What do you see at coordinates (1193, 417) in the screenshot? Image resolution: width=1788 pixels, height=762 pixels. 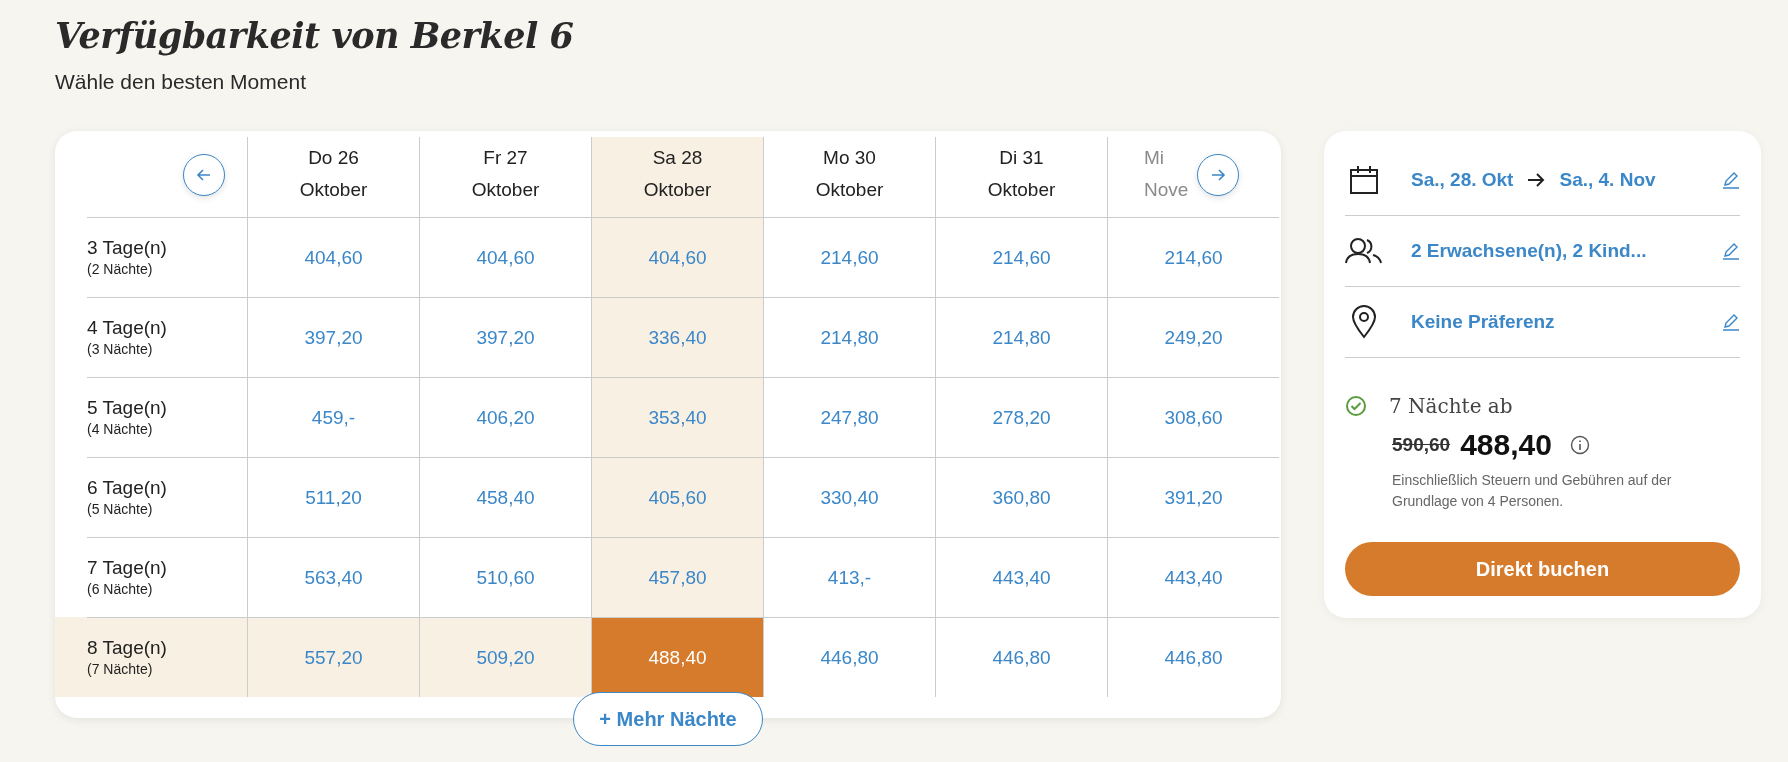 I see `price-cell: 308,60` at bounding box center [1193, 417].